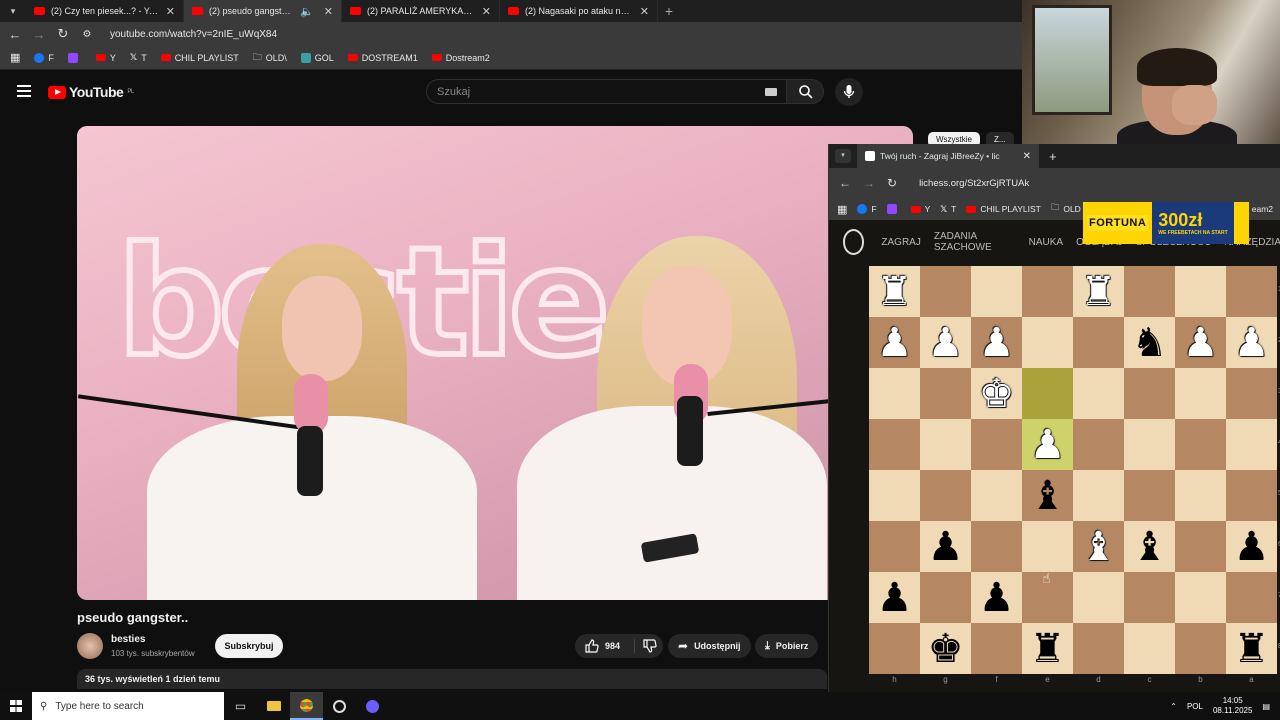  I want to click on clock: 14:05 08.11.2025, so click(1232, 705).